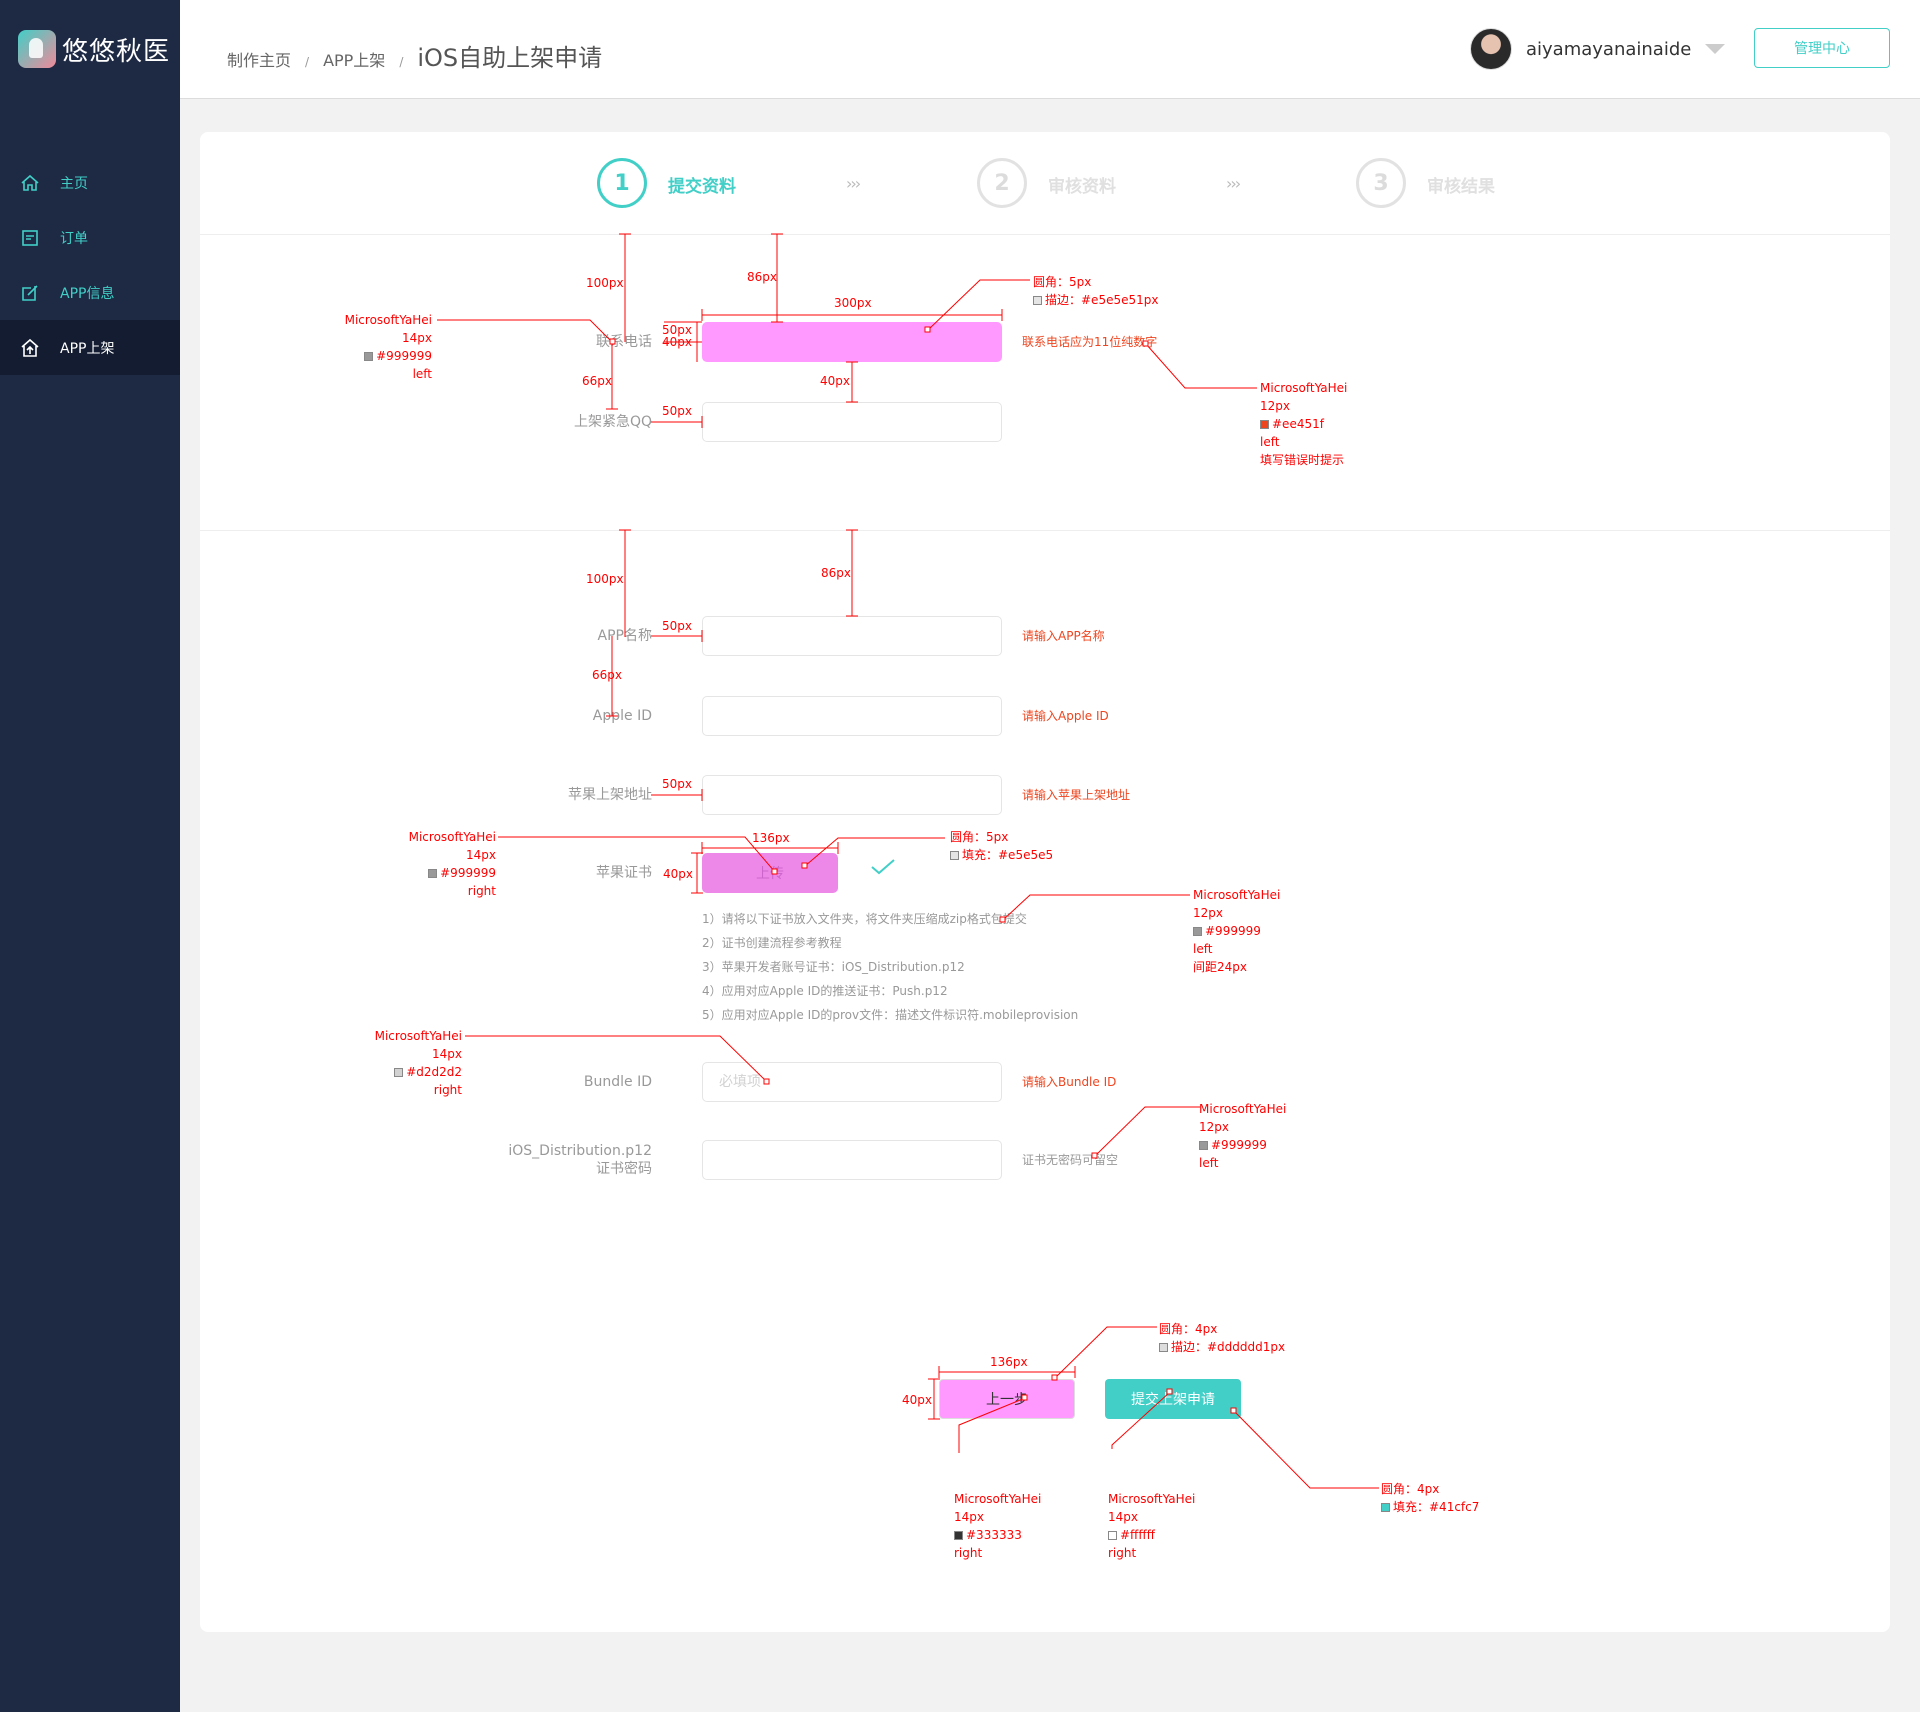 This screenshot has width=1920, height=1712. I want to click on annotation-error-spec: MicrosoftYaHei 12px #ee451f left 填写错误时提示, so click(1304, 424).